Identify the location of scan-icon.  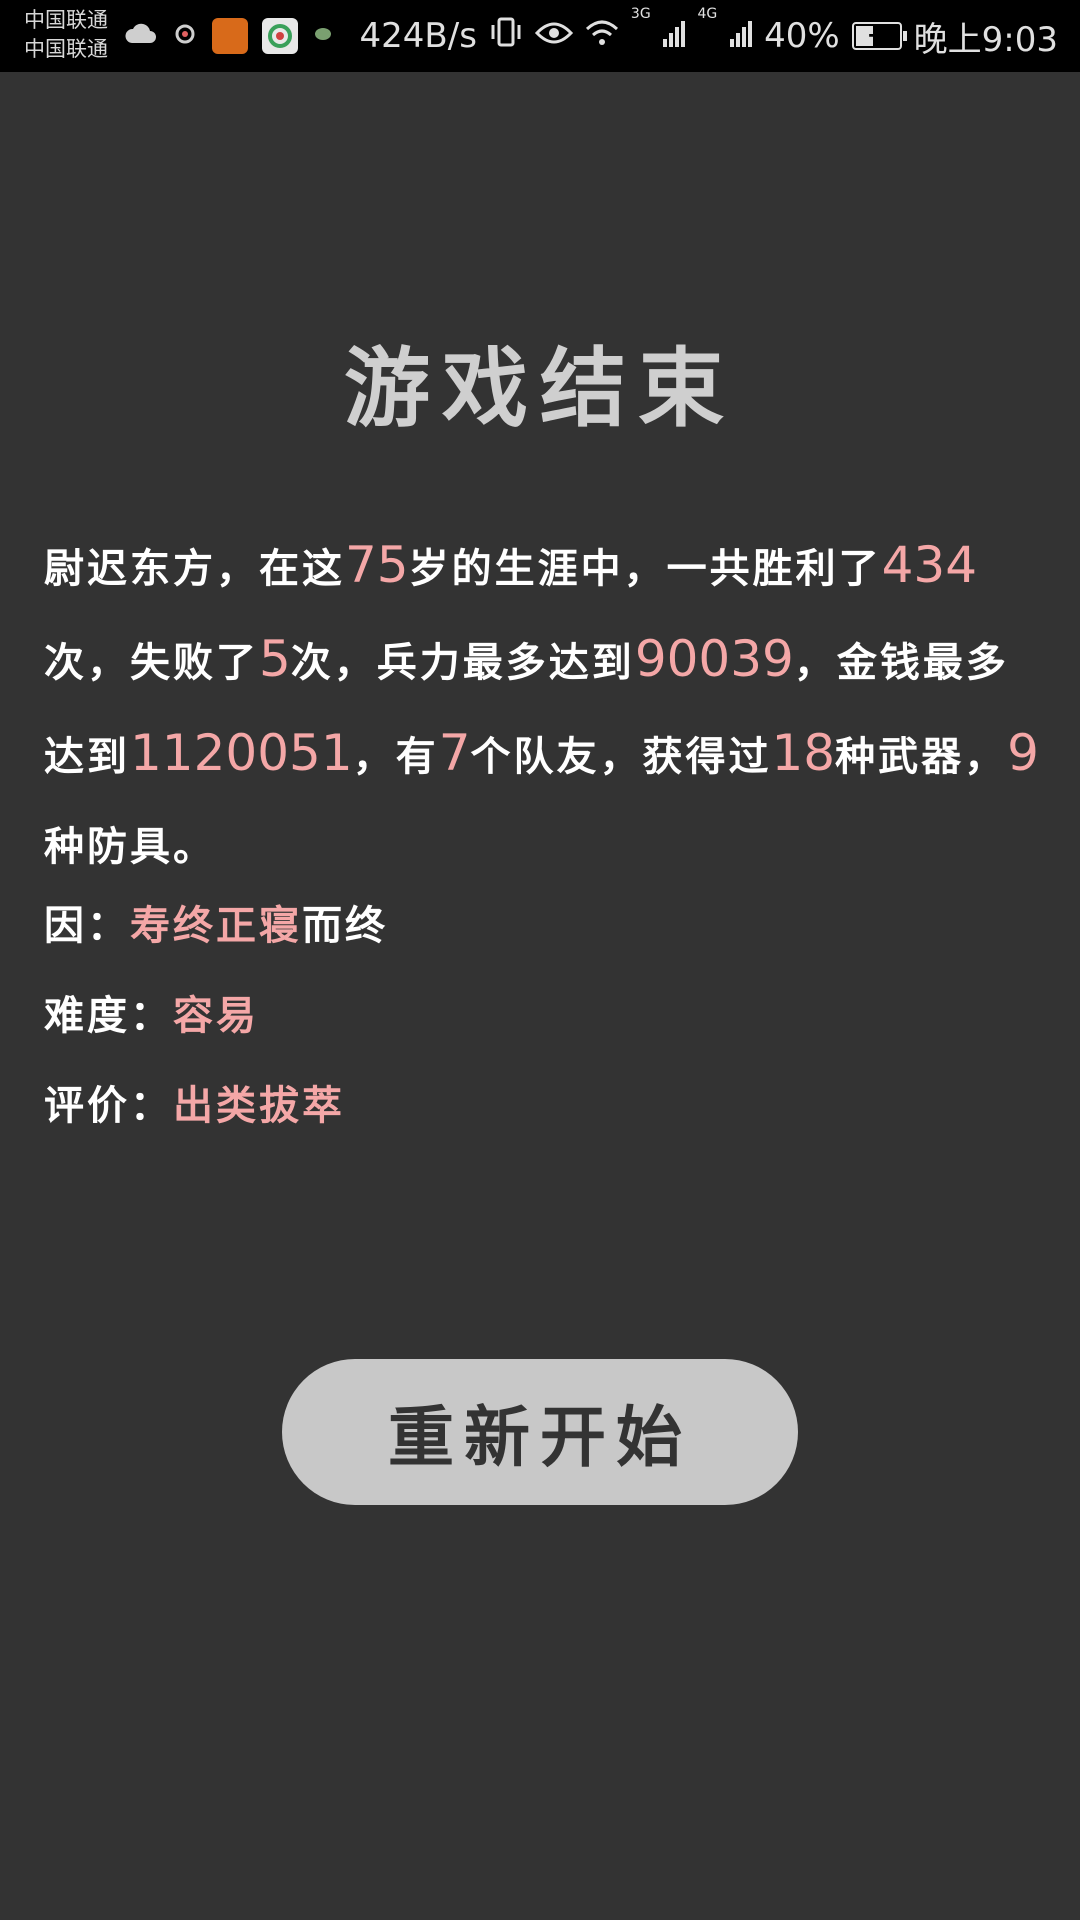
(185, 36).